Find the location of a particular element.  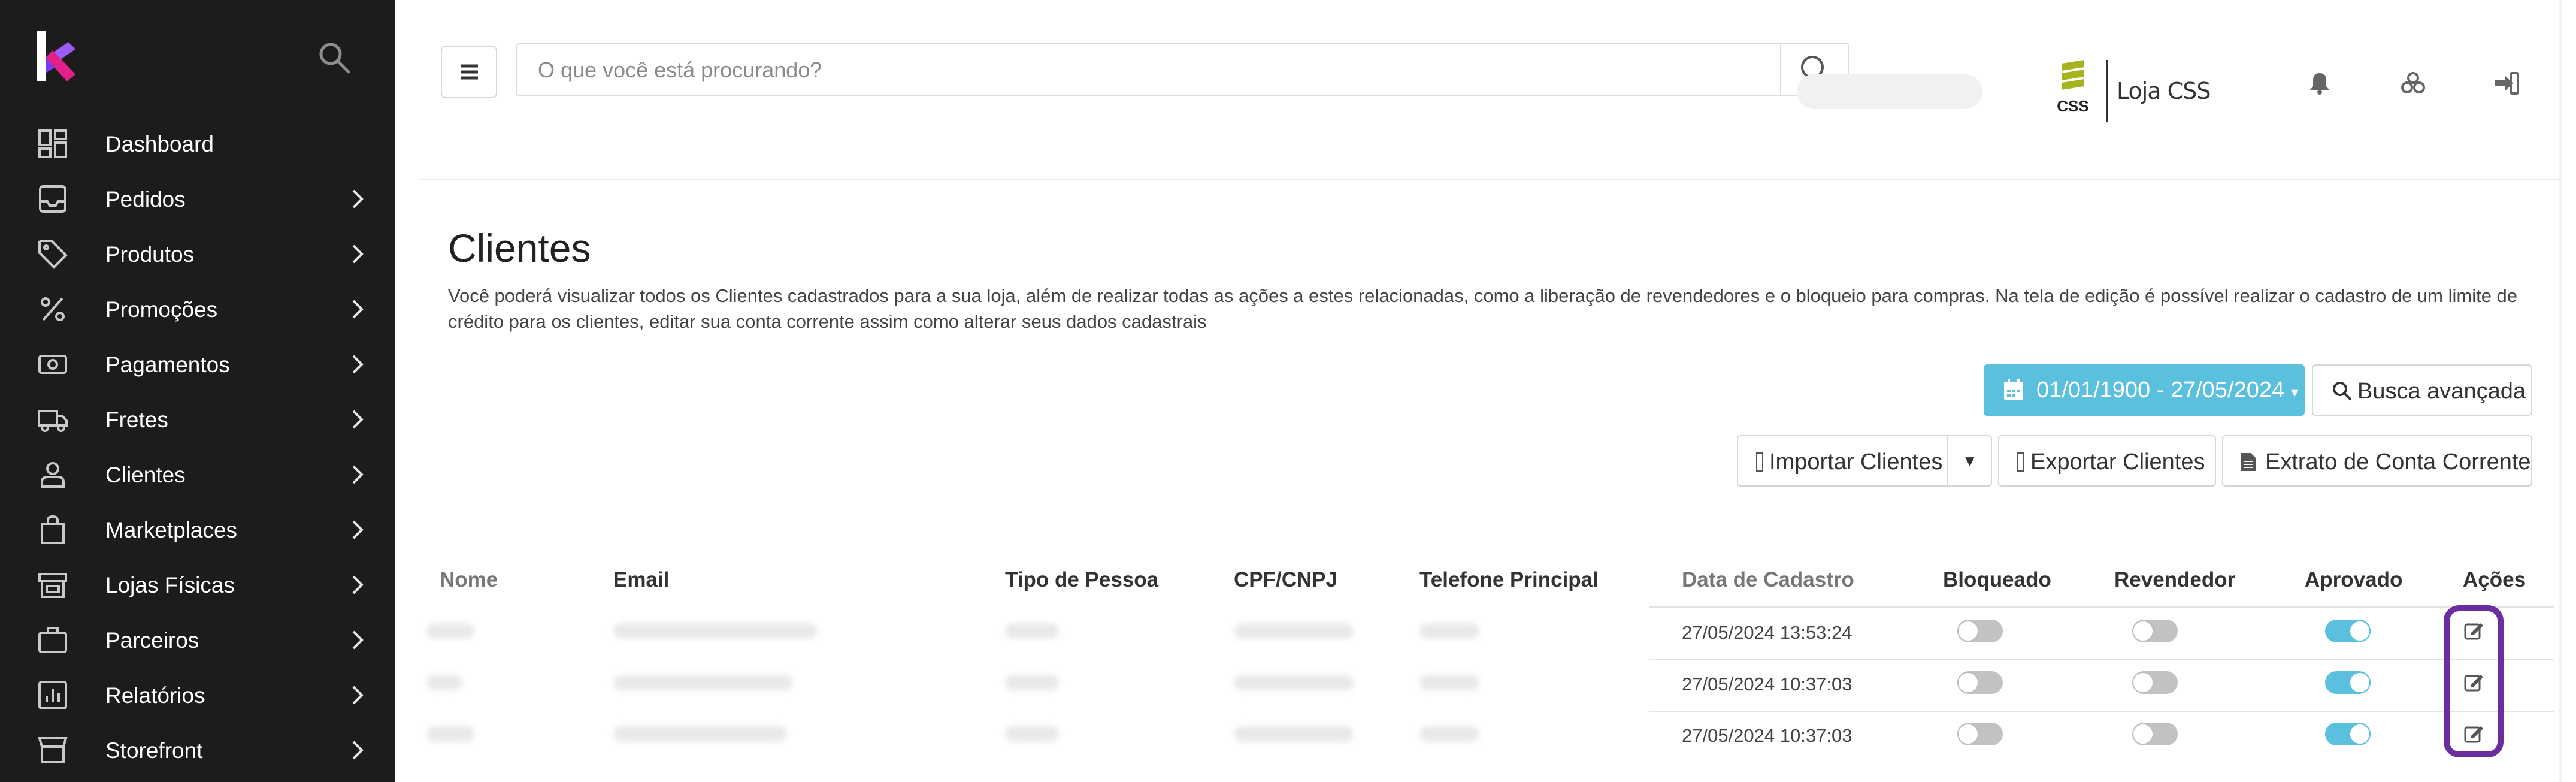

date-range-button: 01/01/1900 - 27/05/2024 ▾ is located at coordinates (2144, 390).